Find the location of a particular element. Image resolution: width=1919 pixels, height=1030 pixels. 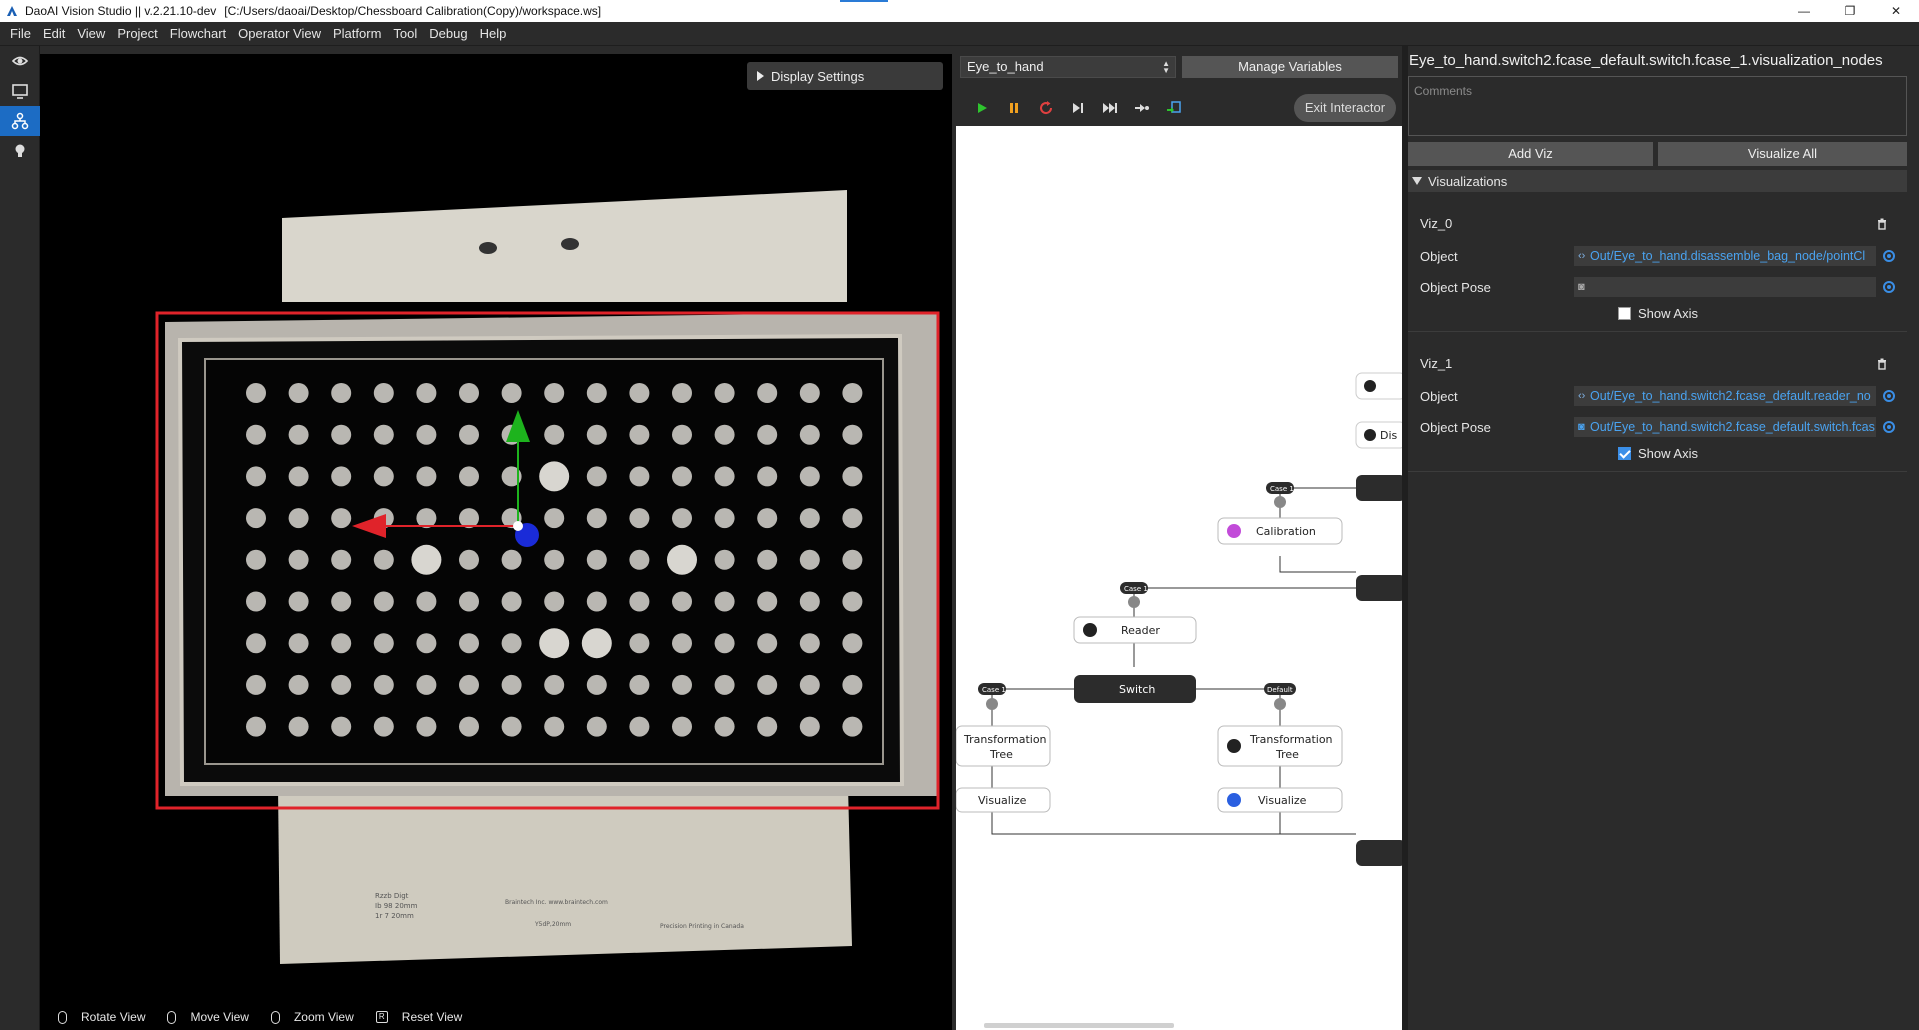

board-label-row-3: 1r 7 20mm is located at coordinates (394, 916).